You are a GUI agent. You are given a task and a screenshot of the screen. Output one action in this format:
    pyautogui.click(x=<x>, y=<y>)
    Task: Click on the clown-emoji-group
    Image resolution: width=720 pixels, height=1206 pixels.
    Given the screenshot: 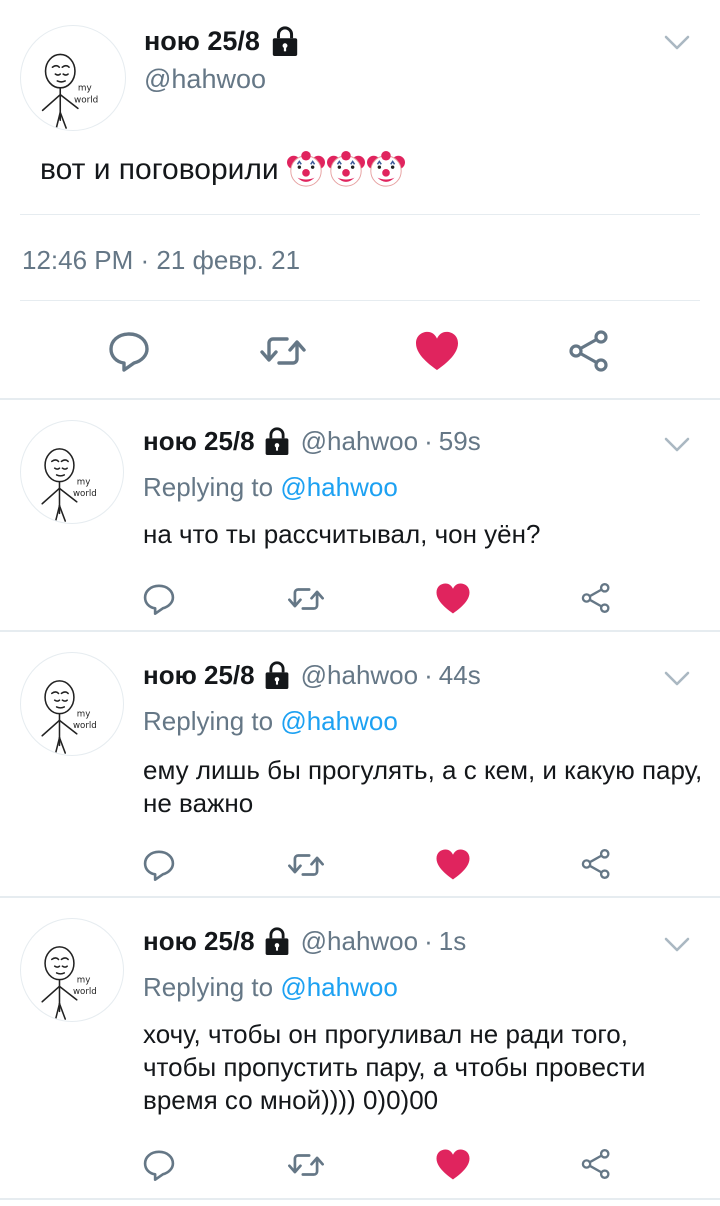 What is the action you would take?
    pyautogui.click(x=346, y=170)
    